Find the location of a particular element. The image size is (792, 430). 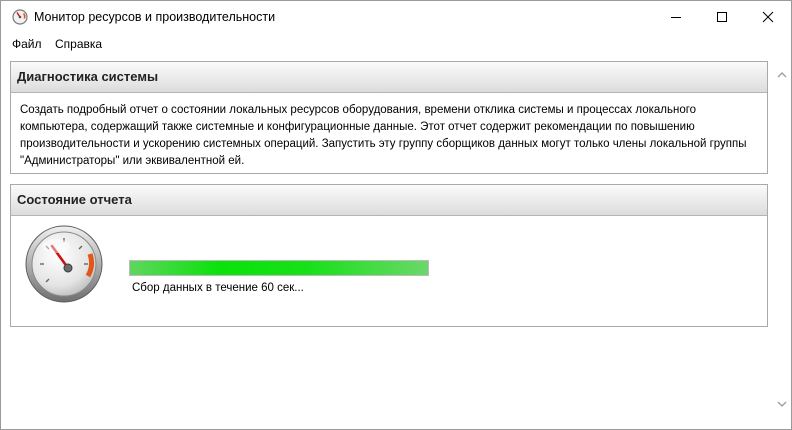

minimize-button is located at coordinates (676, 17).